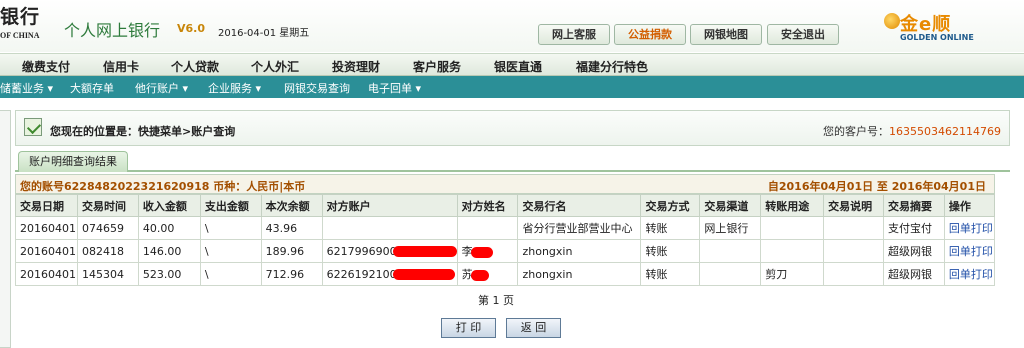 The width and height of the screenshot is (1024, 348). Describe the element at coordinates (856, 131) in the screenshot. I see `customer-number-label: 您的客户号：` at that location.